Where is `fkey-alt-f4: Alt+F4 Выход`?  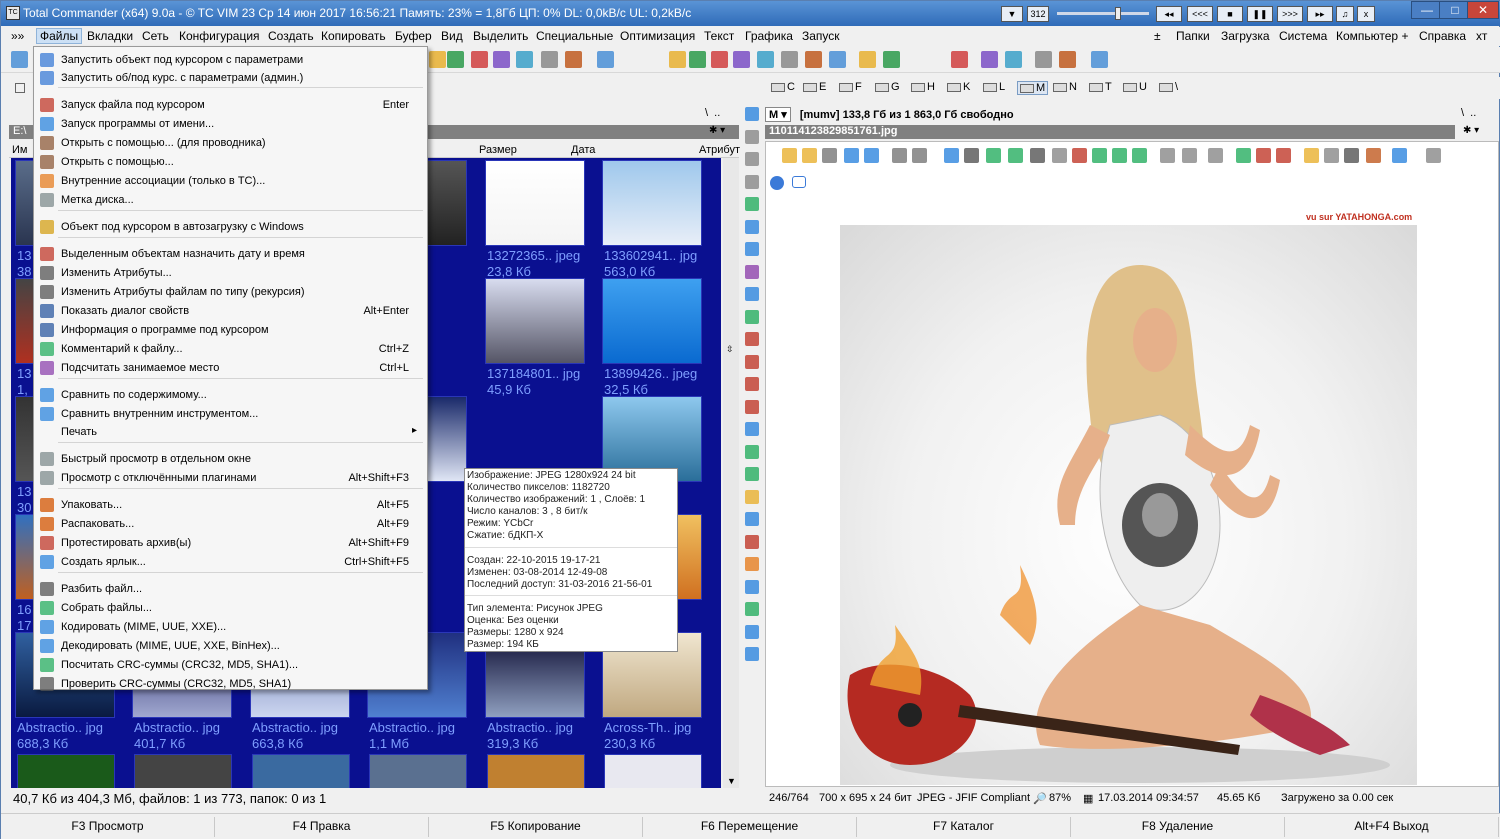 fkey-alt-f4: Alt+F4 Выход is located at coordinates (1392, 827).